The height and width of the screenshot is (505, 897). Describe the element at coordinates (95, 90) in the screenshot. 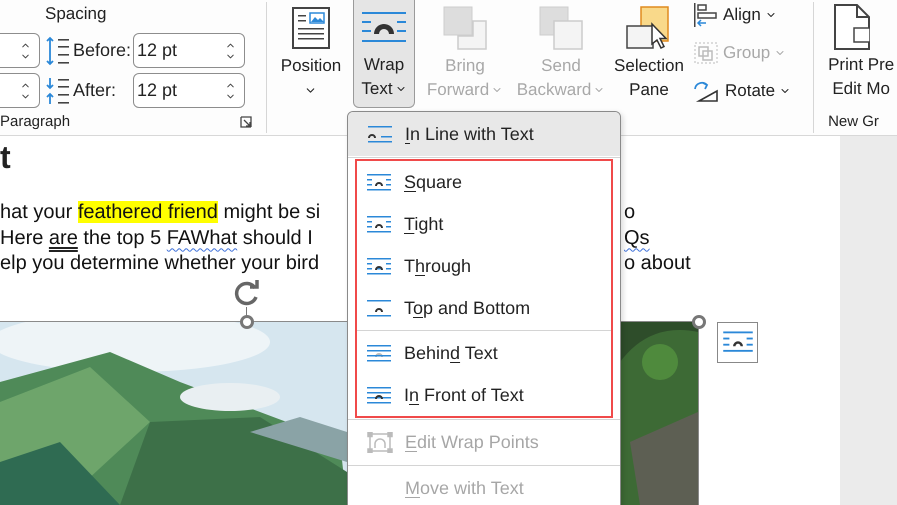

I see `spacing-label: After:` at that location.